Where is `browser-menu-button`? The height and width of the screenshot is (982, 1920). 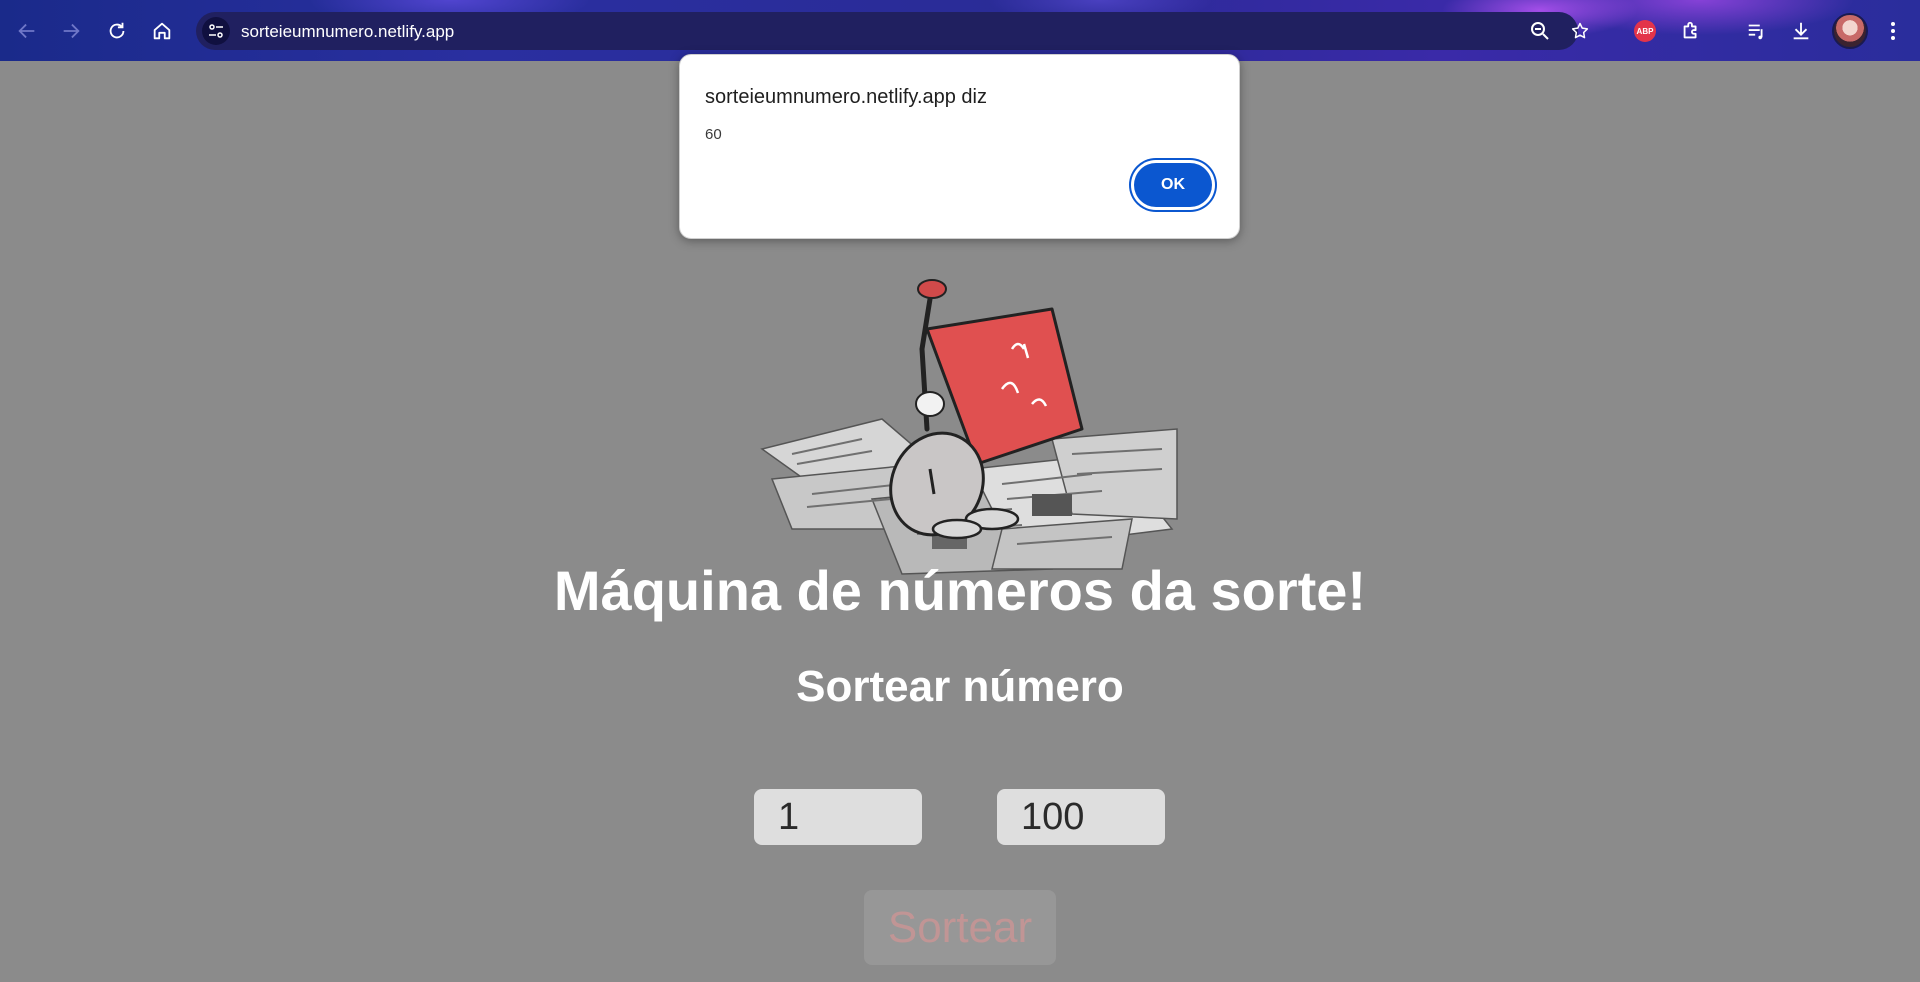 browser-menu-button is located at coordinates (1893, 31).